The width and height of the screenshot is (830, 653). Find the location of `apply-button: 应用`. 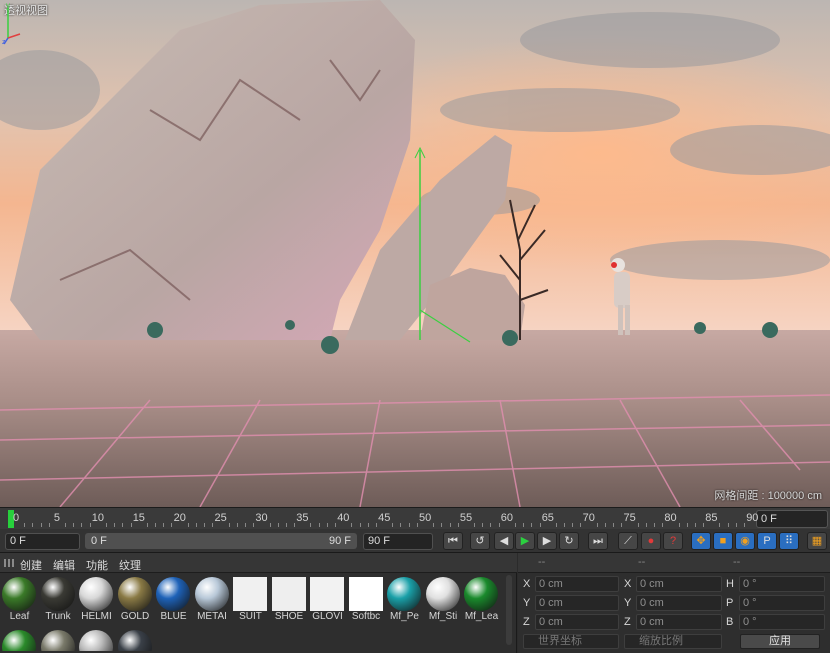

apply-button: 应用 is located at coordinates (780, 641).